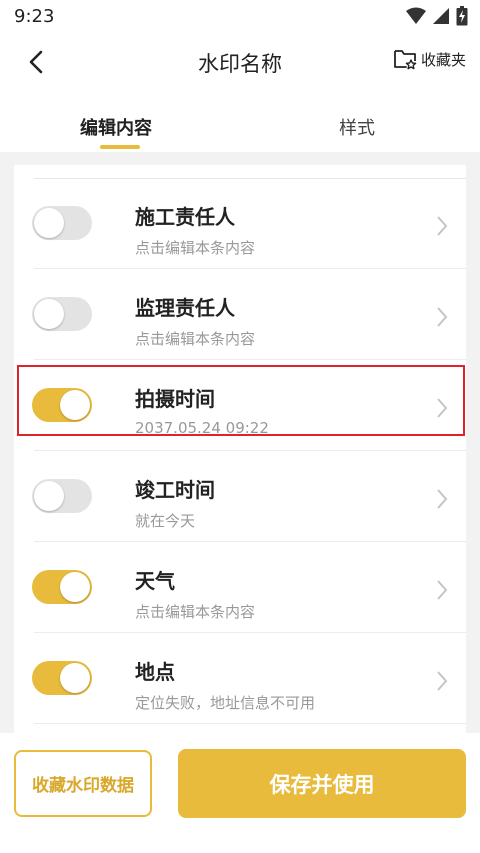 This screenshot has height=853, width=480. What do you see at coordinates (416, 15) in the screenshot?
I see `wifi-icon` at bounding box center [416, 15].